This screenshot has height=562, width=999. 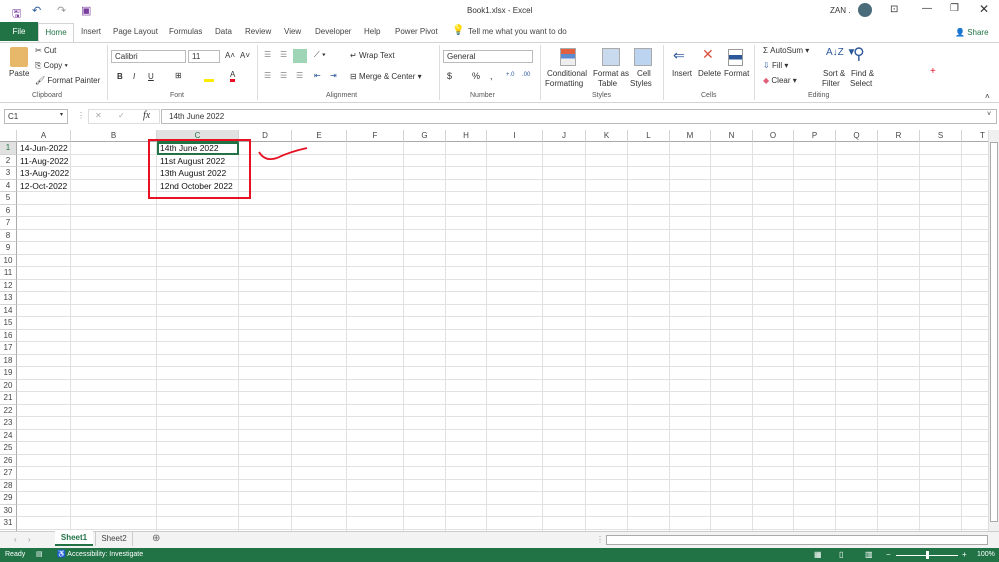 I want to click on close-icon: ✕, so click(x=984, y=9).